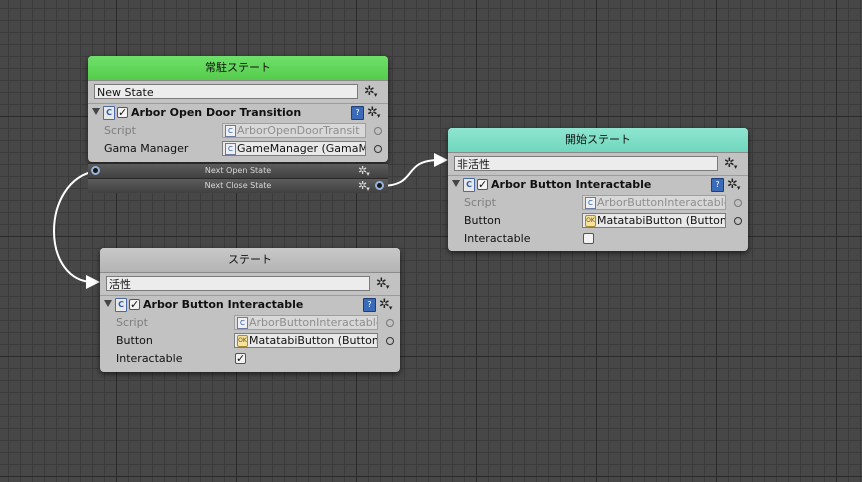 The height and width of the screenshot is (482, 862). I want to click on manager-row: Gama Manager C GameManager (GamaMa, so click(238, 149).